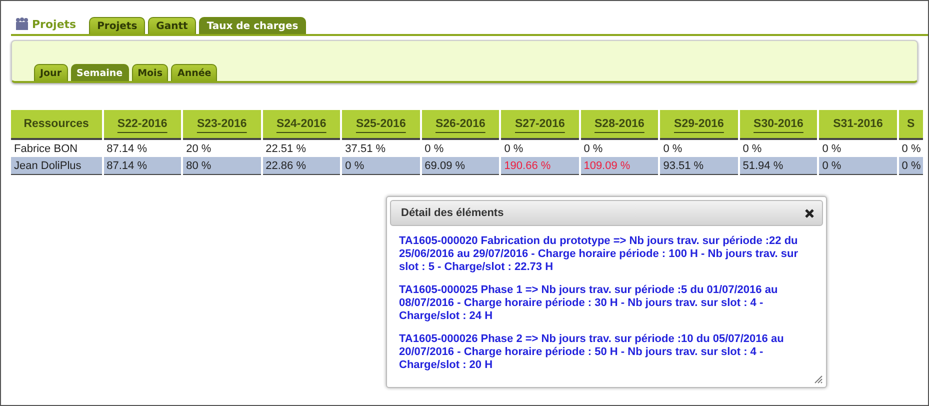  What do you see at coordinates (589, 303) in the screenshot?
I see `task-detail: TA1605-000025 Phase 1 => Nb jours trav. sur période :5 du 01/07/2016 au 08/07/2016 - Charge horaire période : 30 H - Nb jours trav. sur slot : 4 - Charge/slot : 24 H` at bounding box center [589, 303].